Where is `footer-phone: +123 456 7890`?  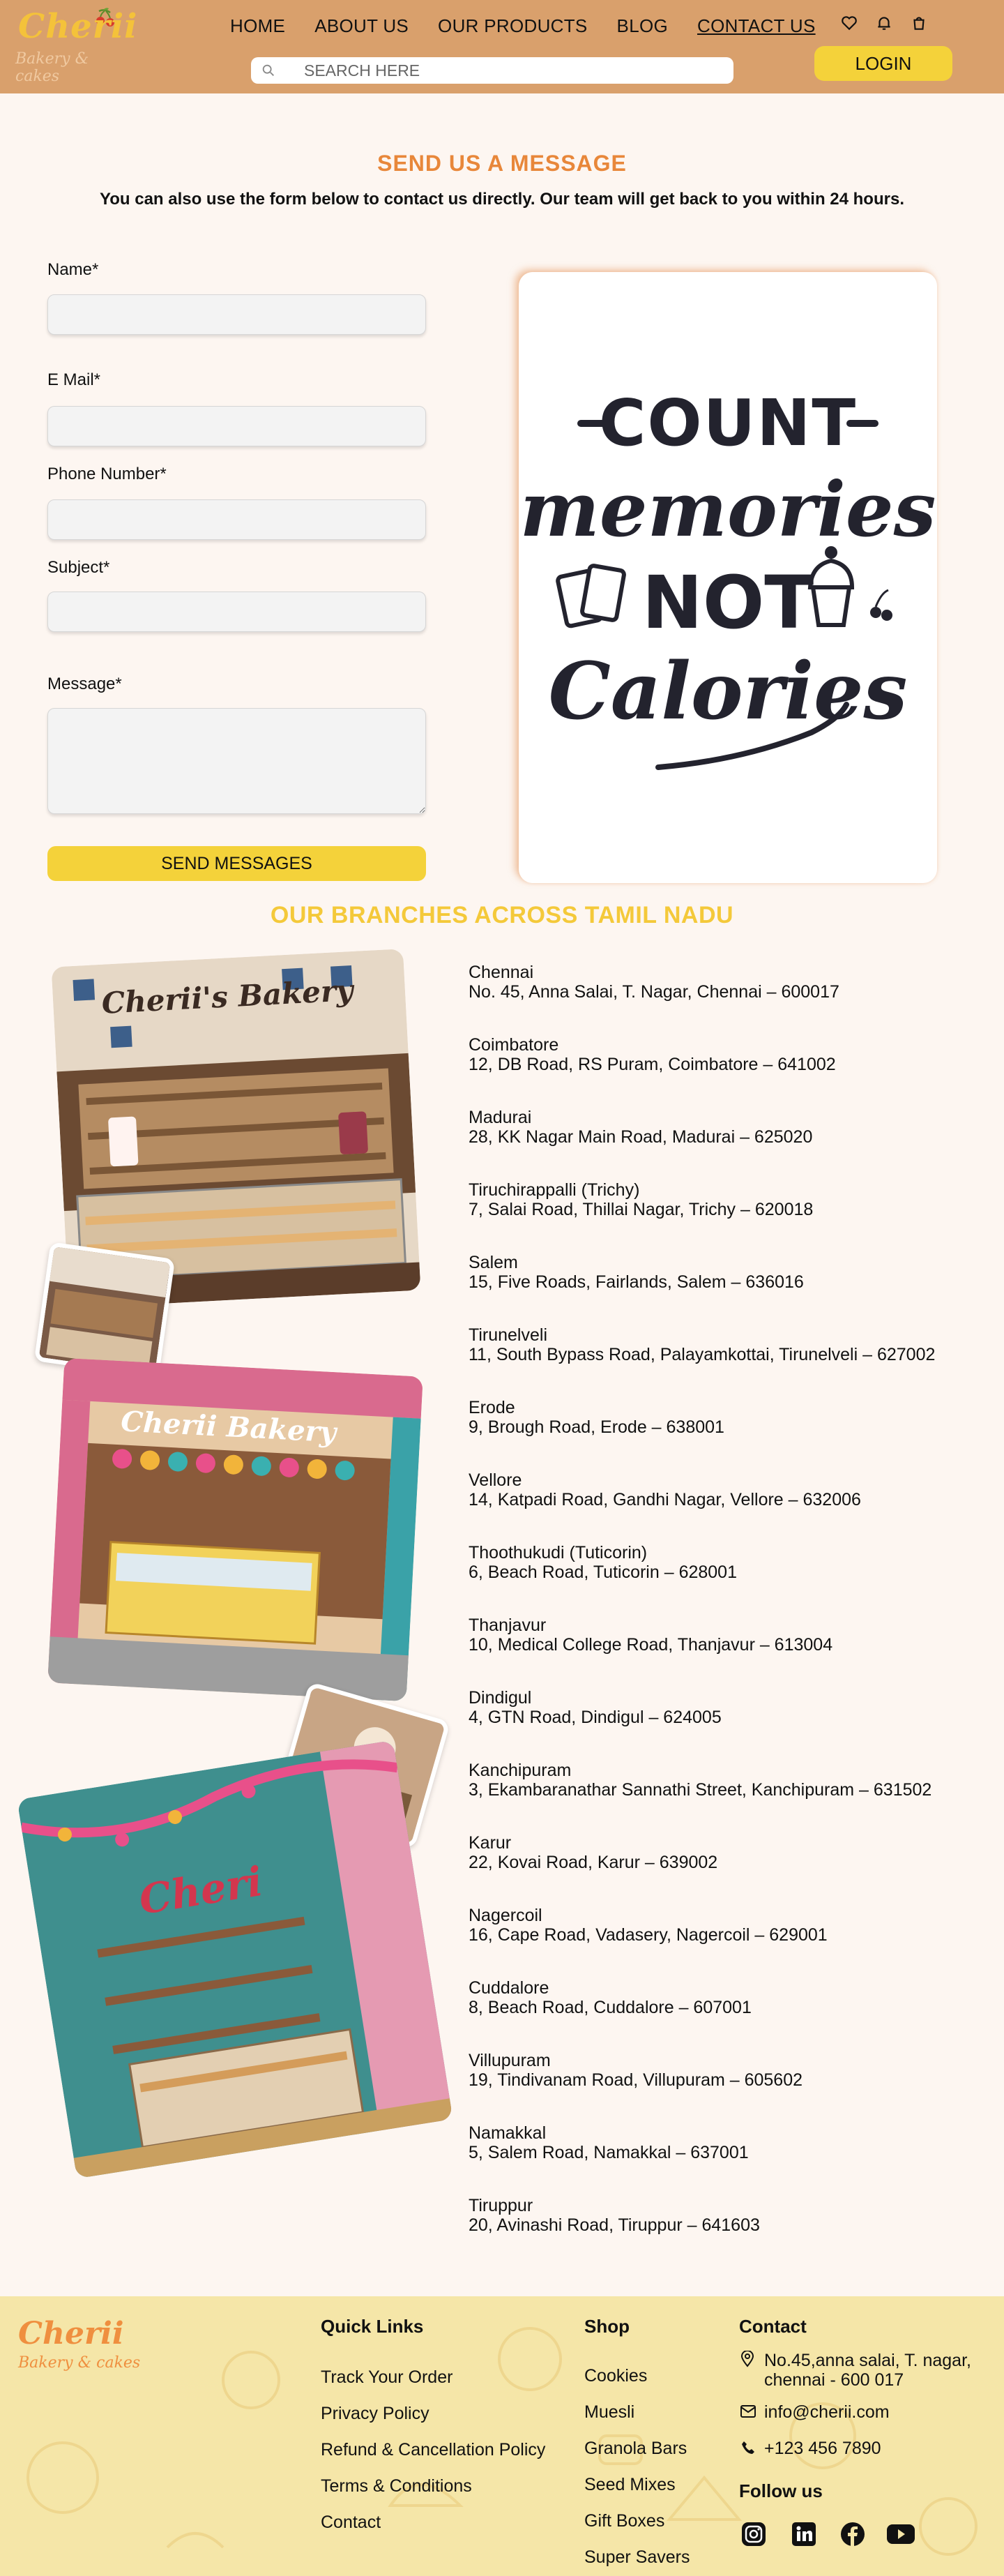
footer-phone: +123 456 7890 is located at coordinates (822, 2449).